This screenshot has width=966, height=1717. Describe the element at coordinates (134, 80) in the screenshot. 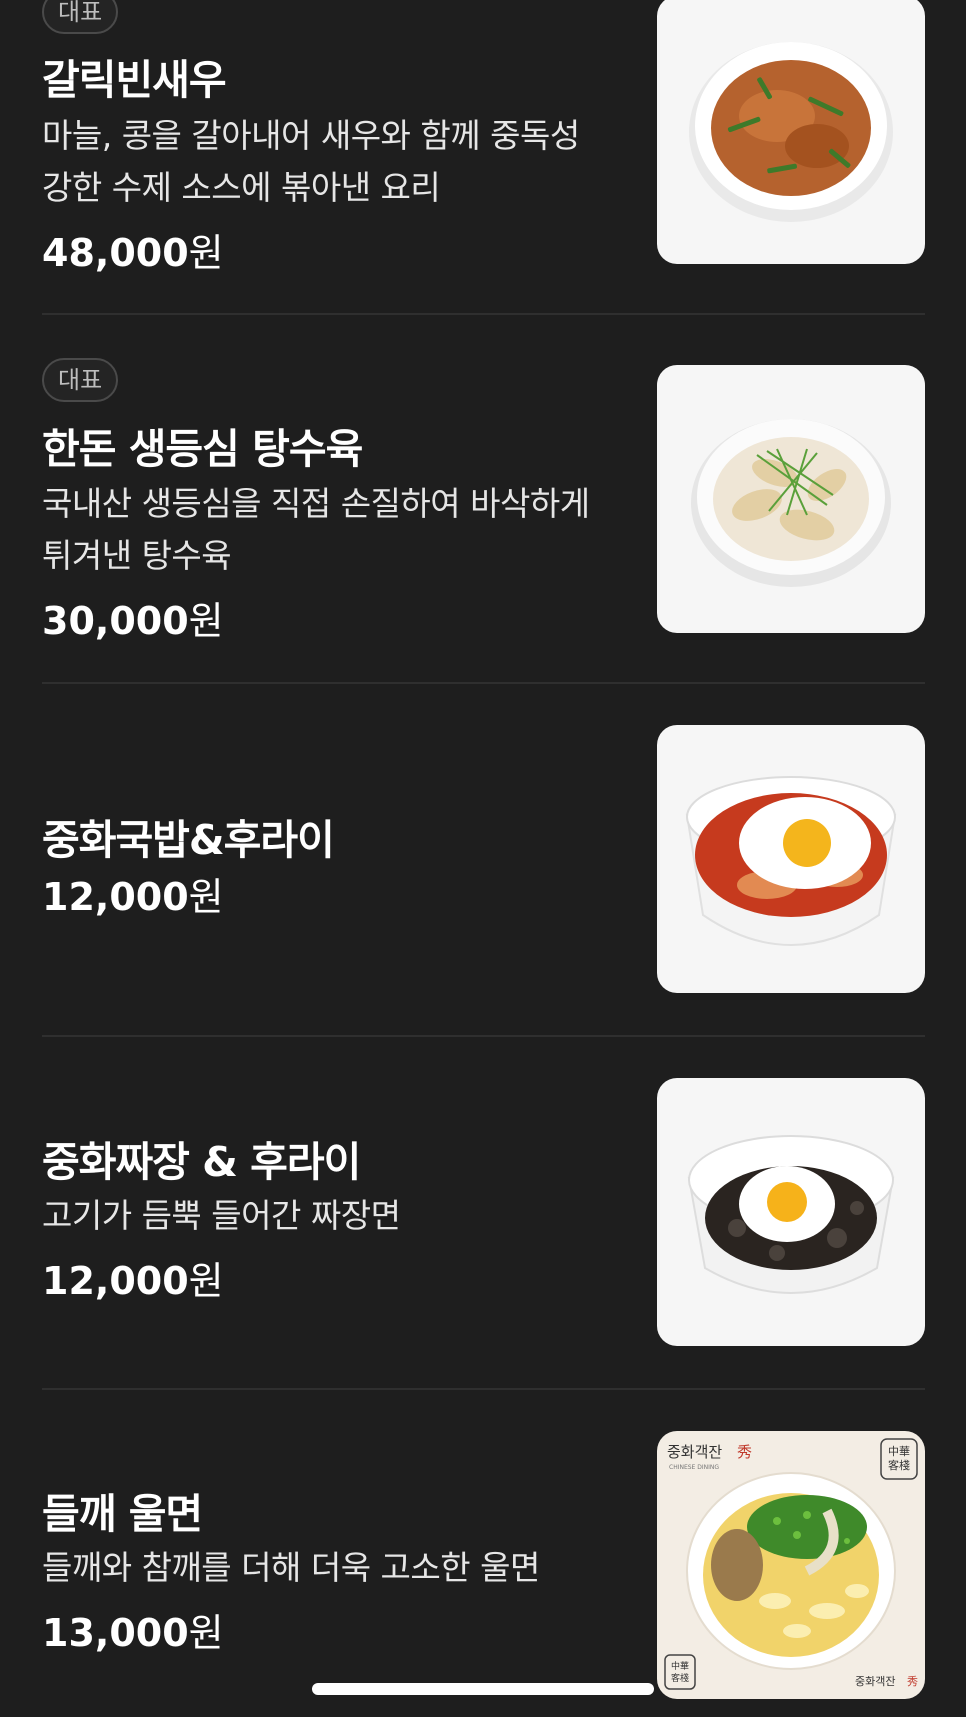

I see `menu-item-name: 갈릭빈새우` at that location.